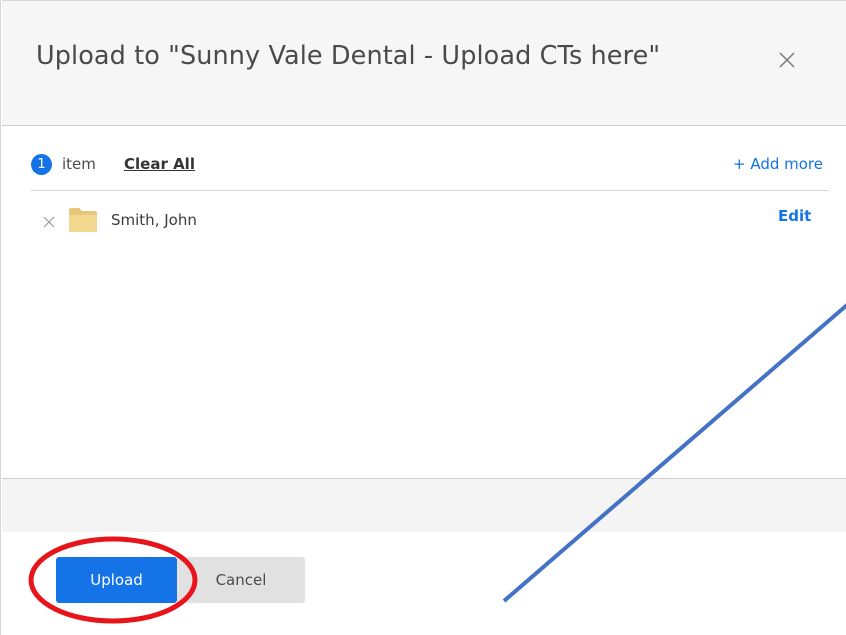  I want to click on cancel-button: Cancel, so click(241, 580).